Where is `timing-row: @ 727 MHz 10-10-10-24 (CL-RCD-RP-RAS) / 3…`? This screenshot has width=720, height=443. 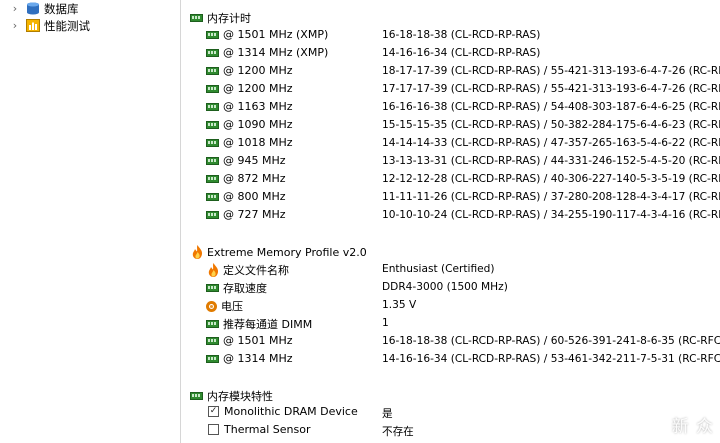 timing-row: @ 727 MHz 10-10-10-24 (CL-RCD-RP-RAS) / 3… is located at coordinates (450, 216).